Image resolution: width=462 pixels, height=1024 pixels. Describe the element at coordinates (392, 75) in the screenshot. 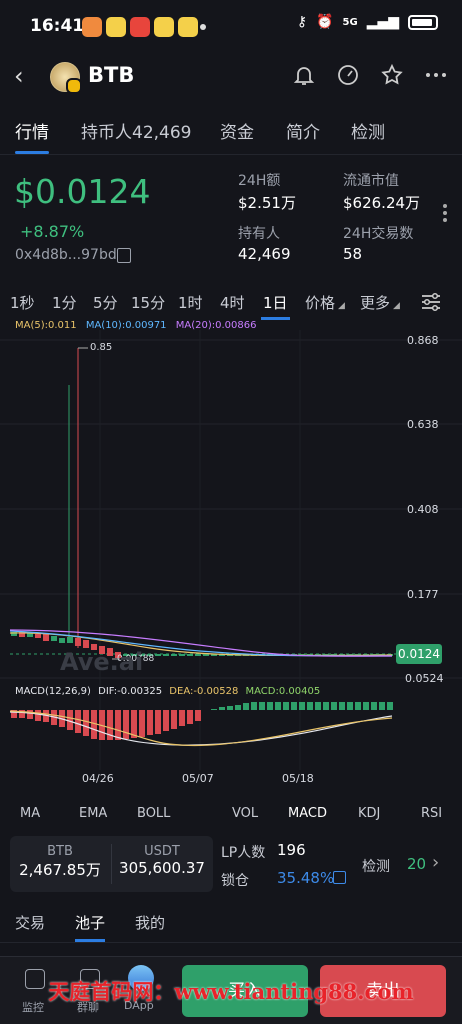

I see `star-icon` at that location.